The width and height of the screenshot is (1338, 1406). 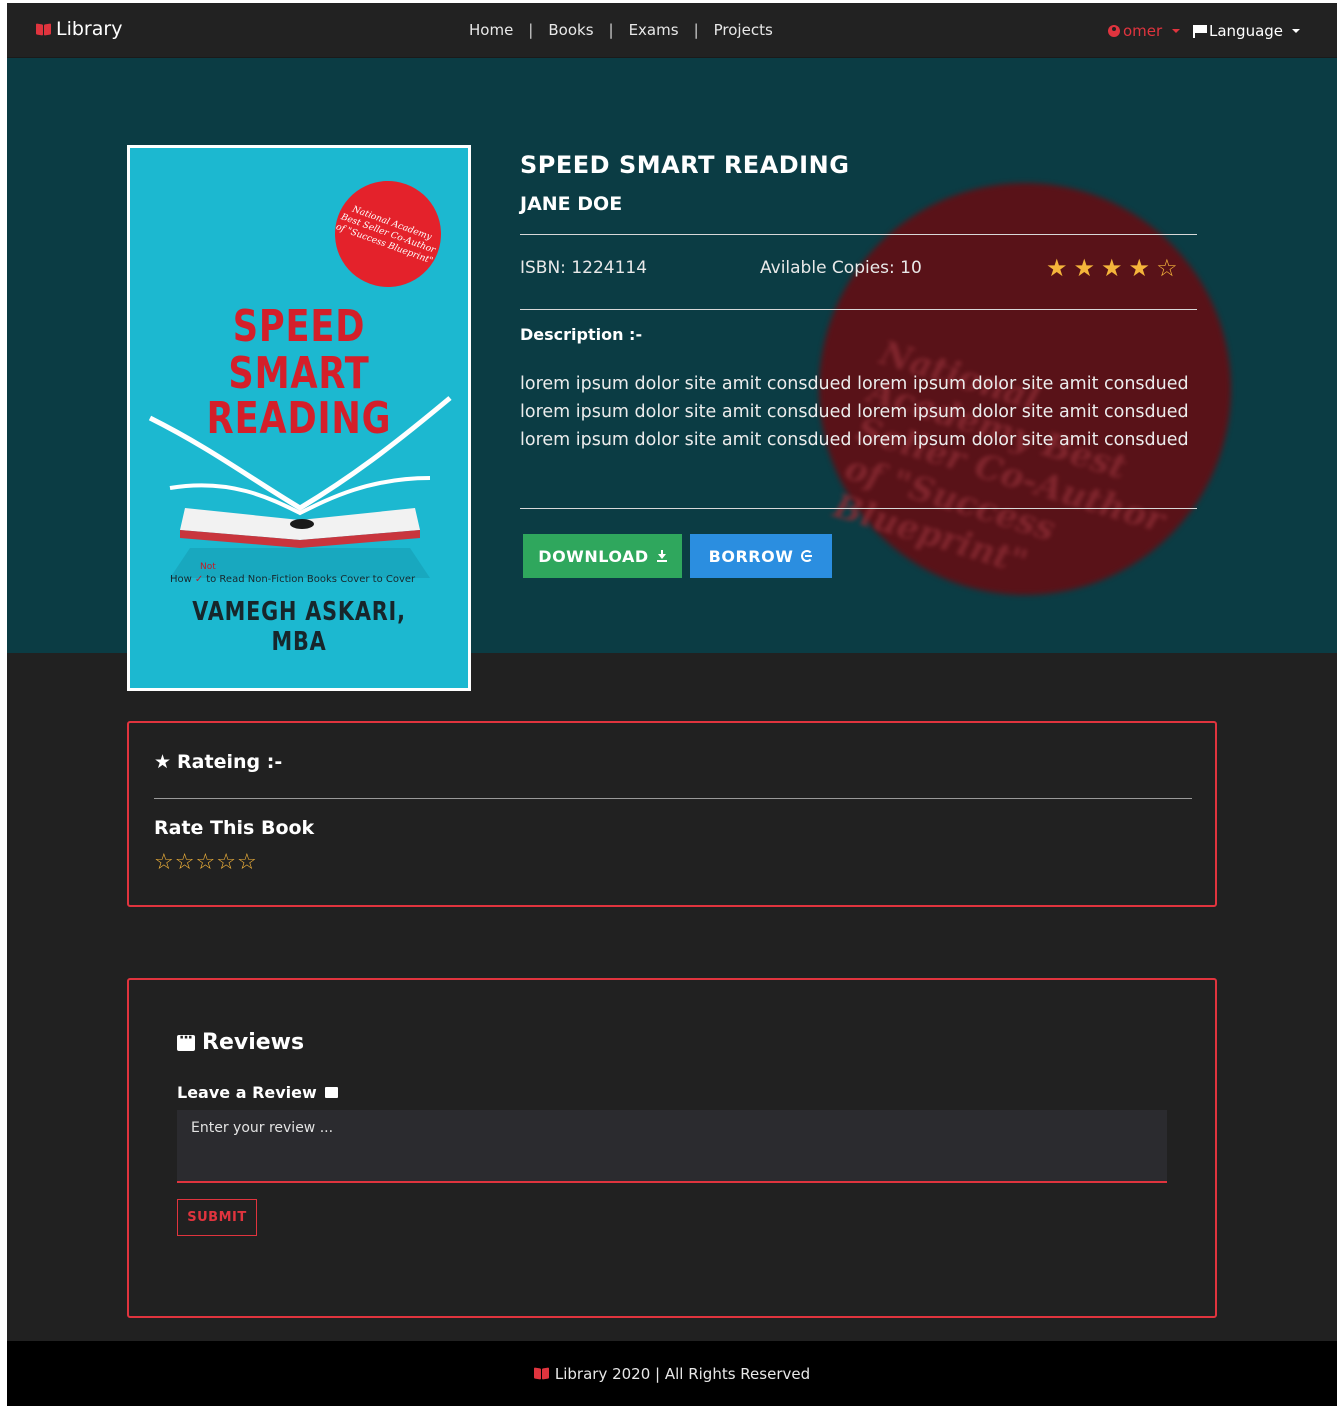 What do you see at coordinates (234, 828) in the screenshot?
I see `rate-this-book-label: Rate This Book` at bounding box center [234, 828].